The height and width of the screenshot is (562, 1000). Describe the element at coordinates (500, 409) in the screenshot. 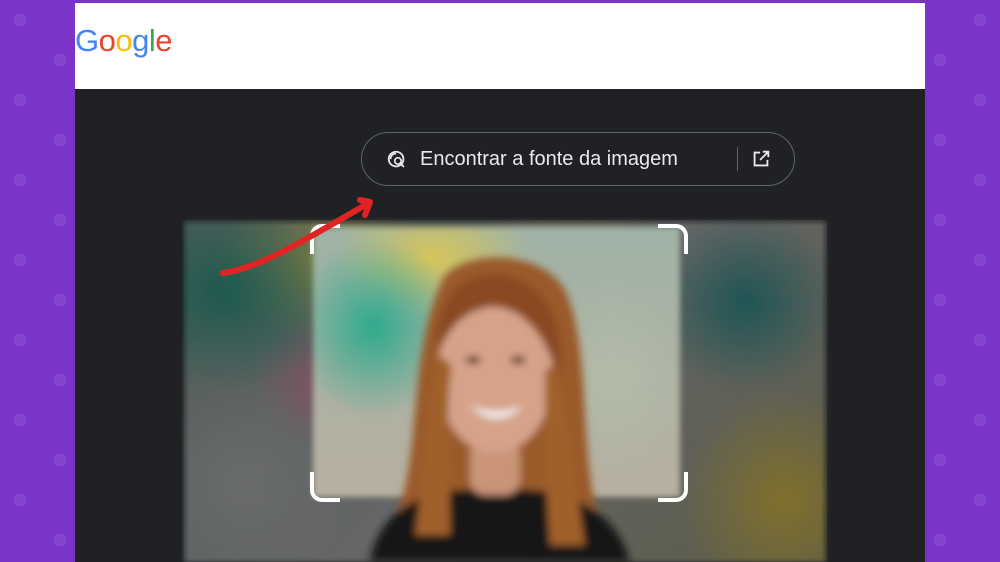

I see `person-photo` at that location.